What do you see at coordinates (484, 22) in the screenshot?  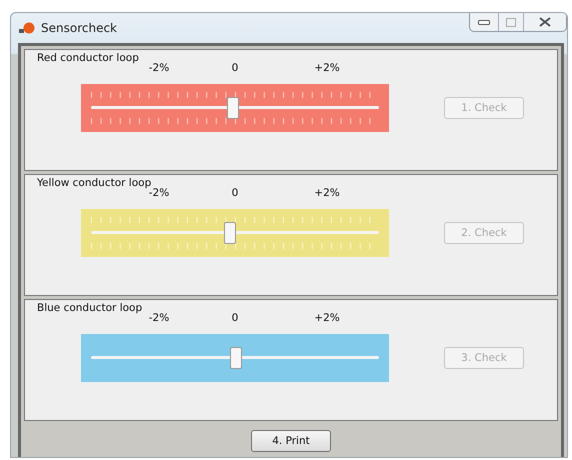 I see `minimize-icon` at bounding box center [484, 22].